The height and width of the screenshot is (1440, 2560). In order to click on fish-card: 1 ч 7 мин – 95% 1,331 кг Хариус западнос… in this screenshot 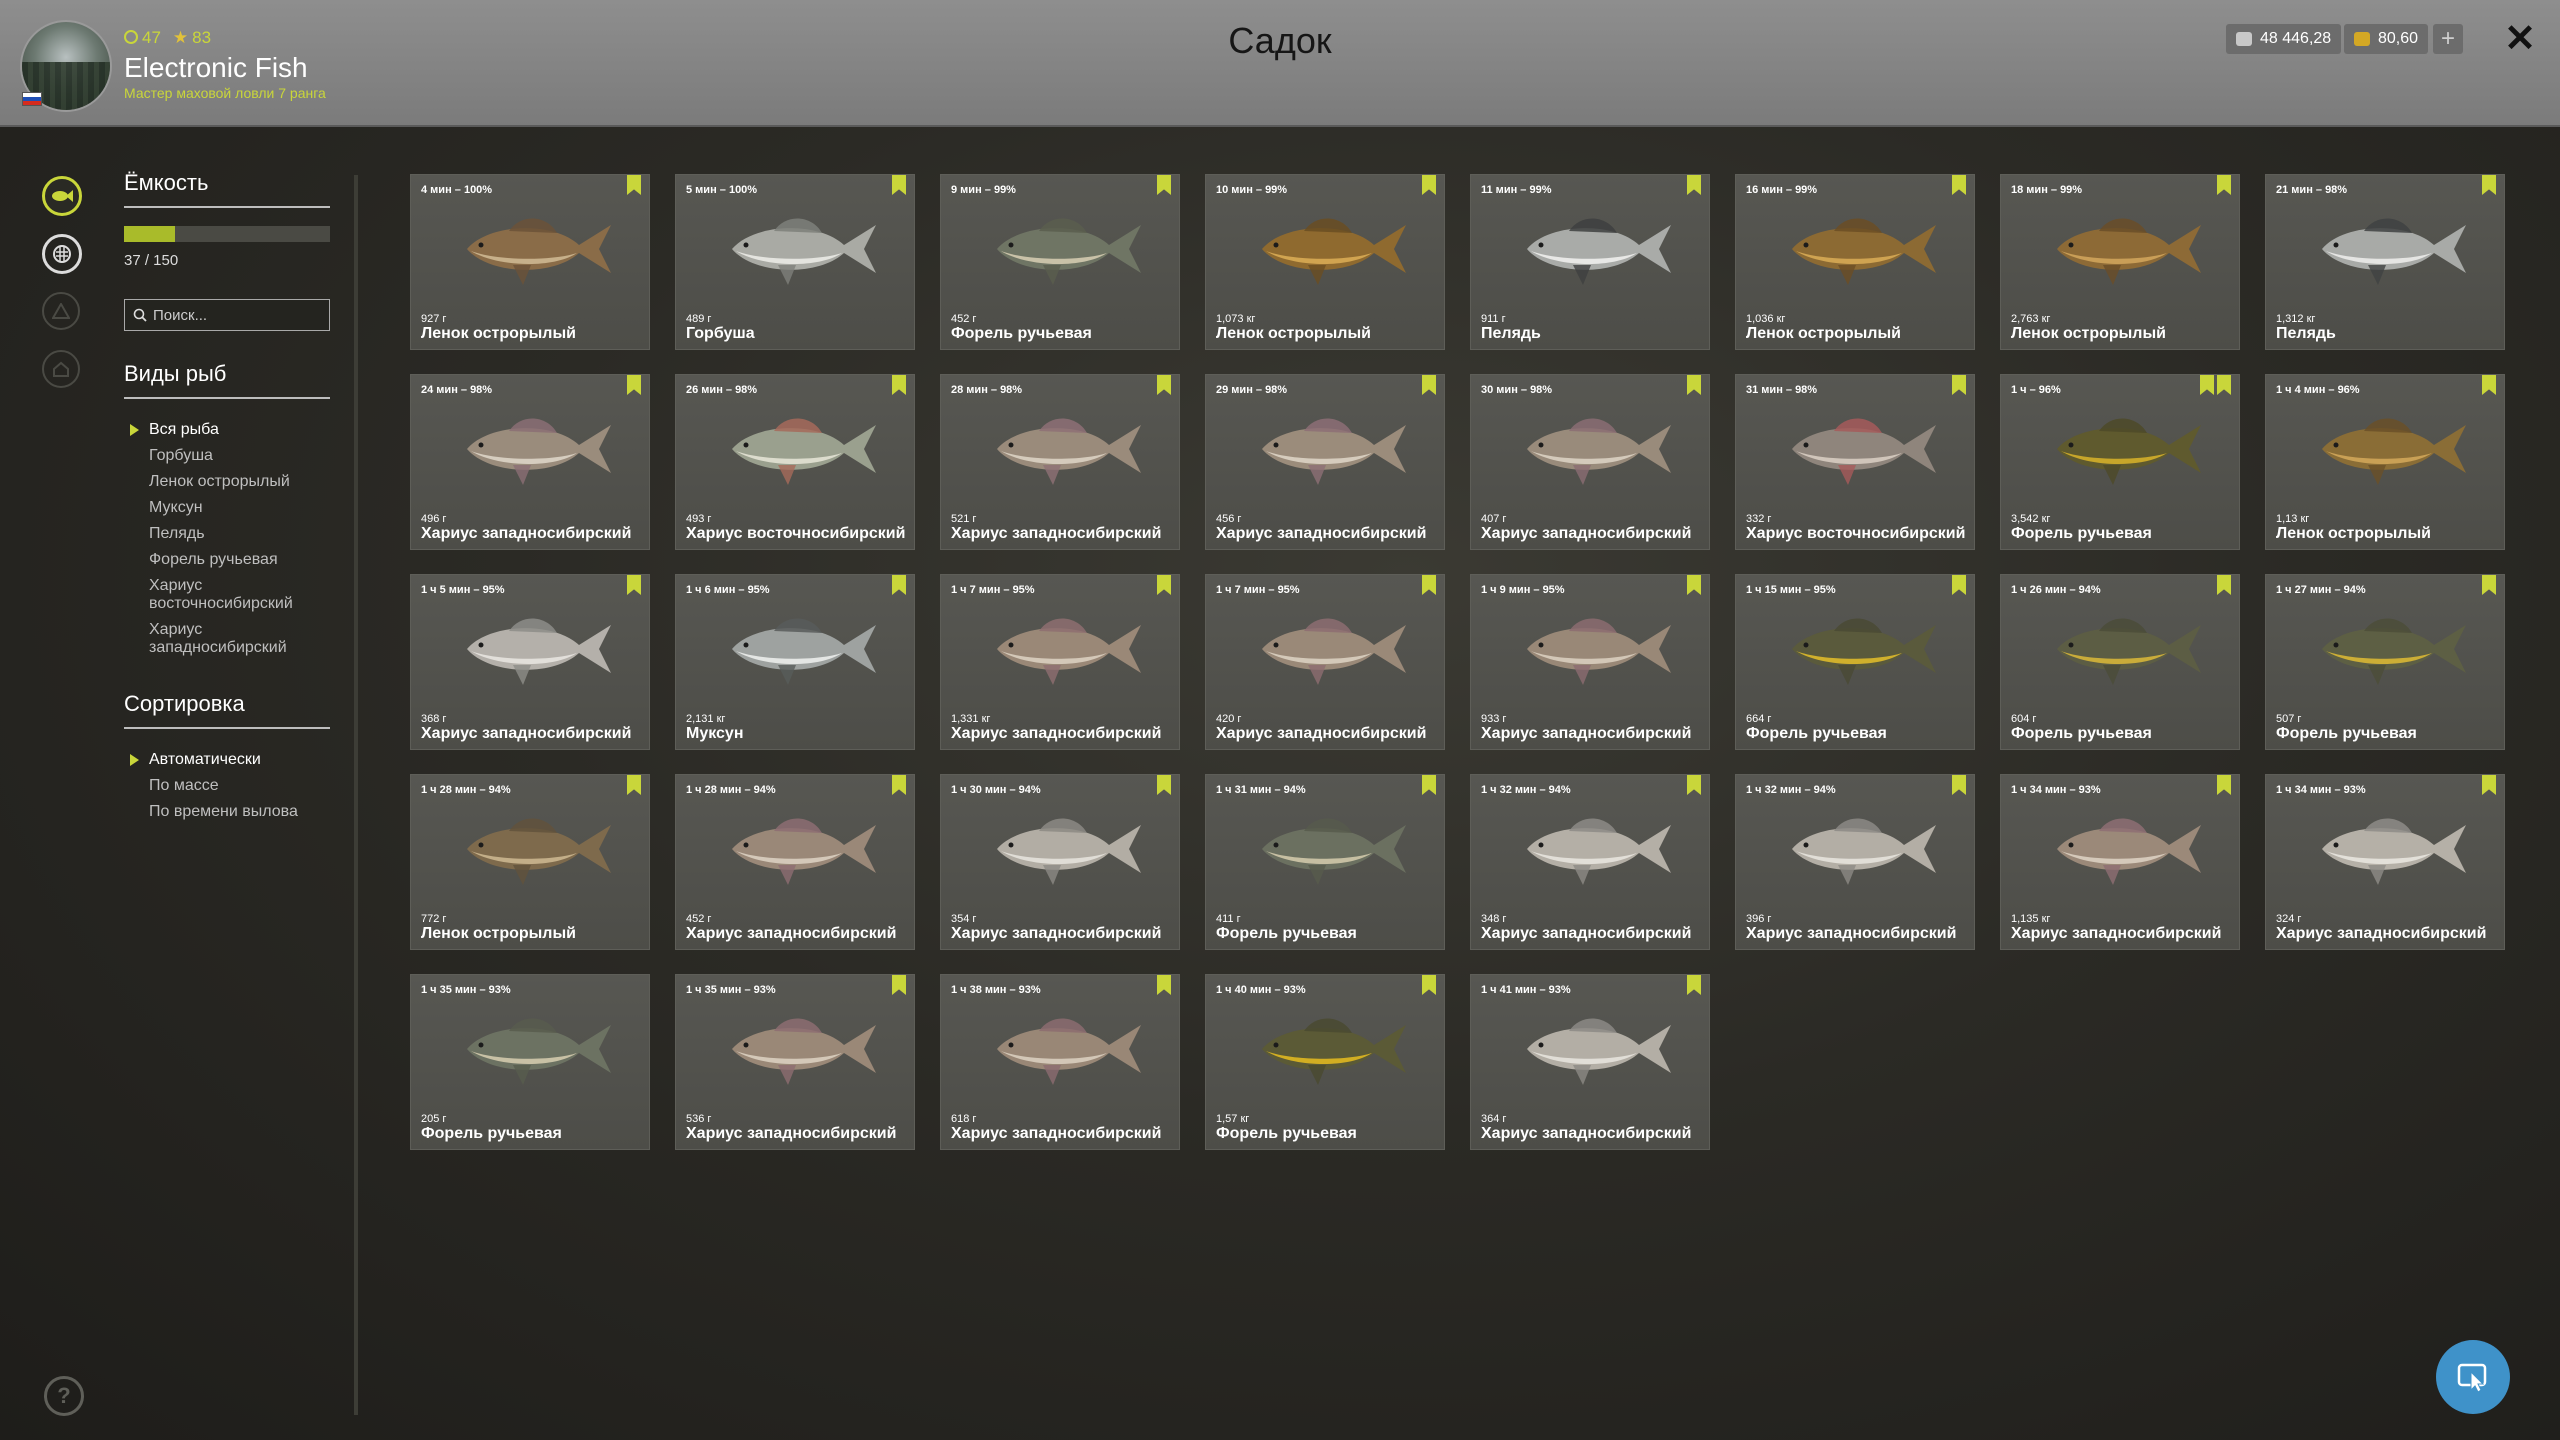, I will do `click(1060, 662)`.